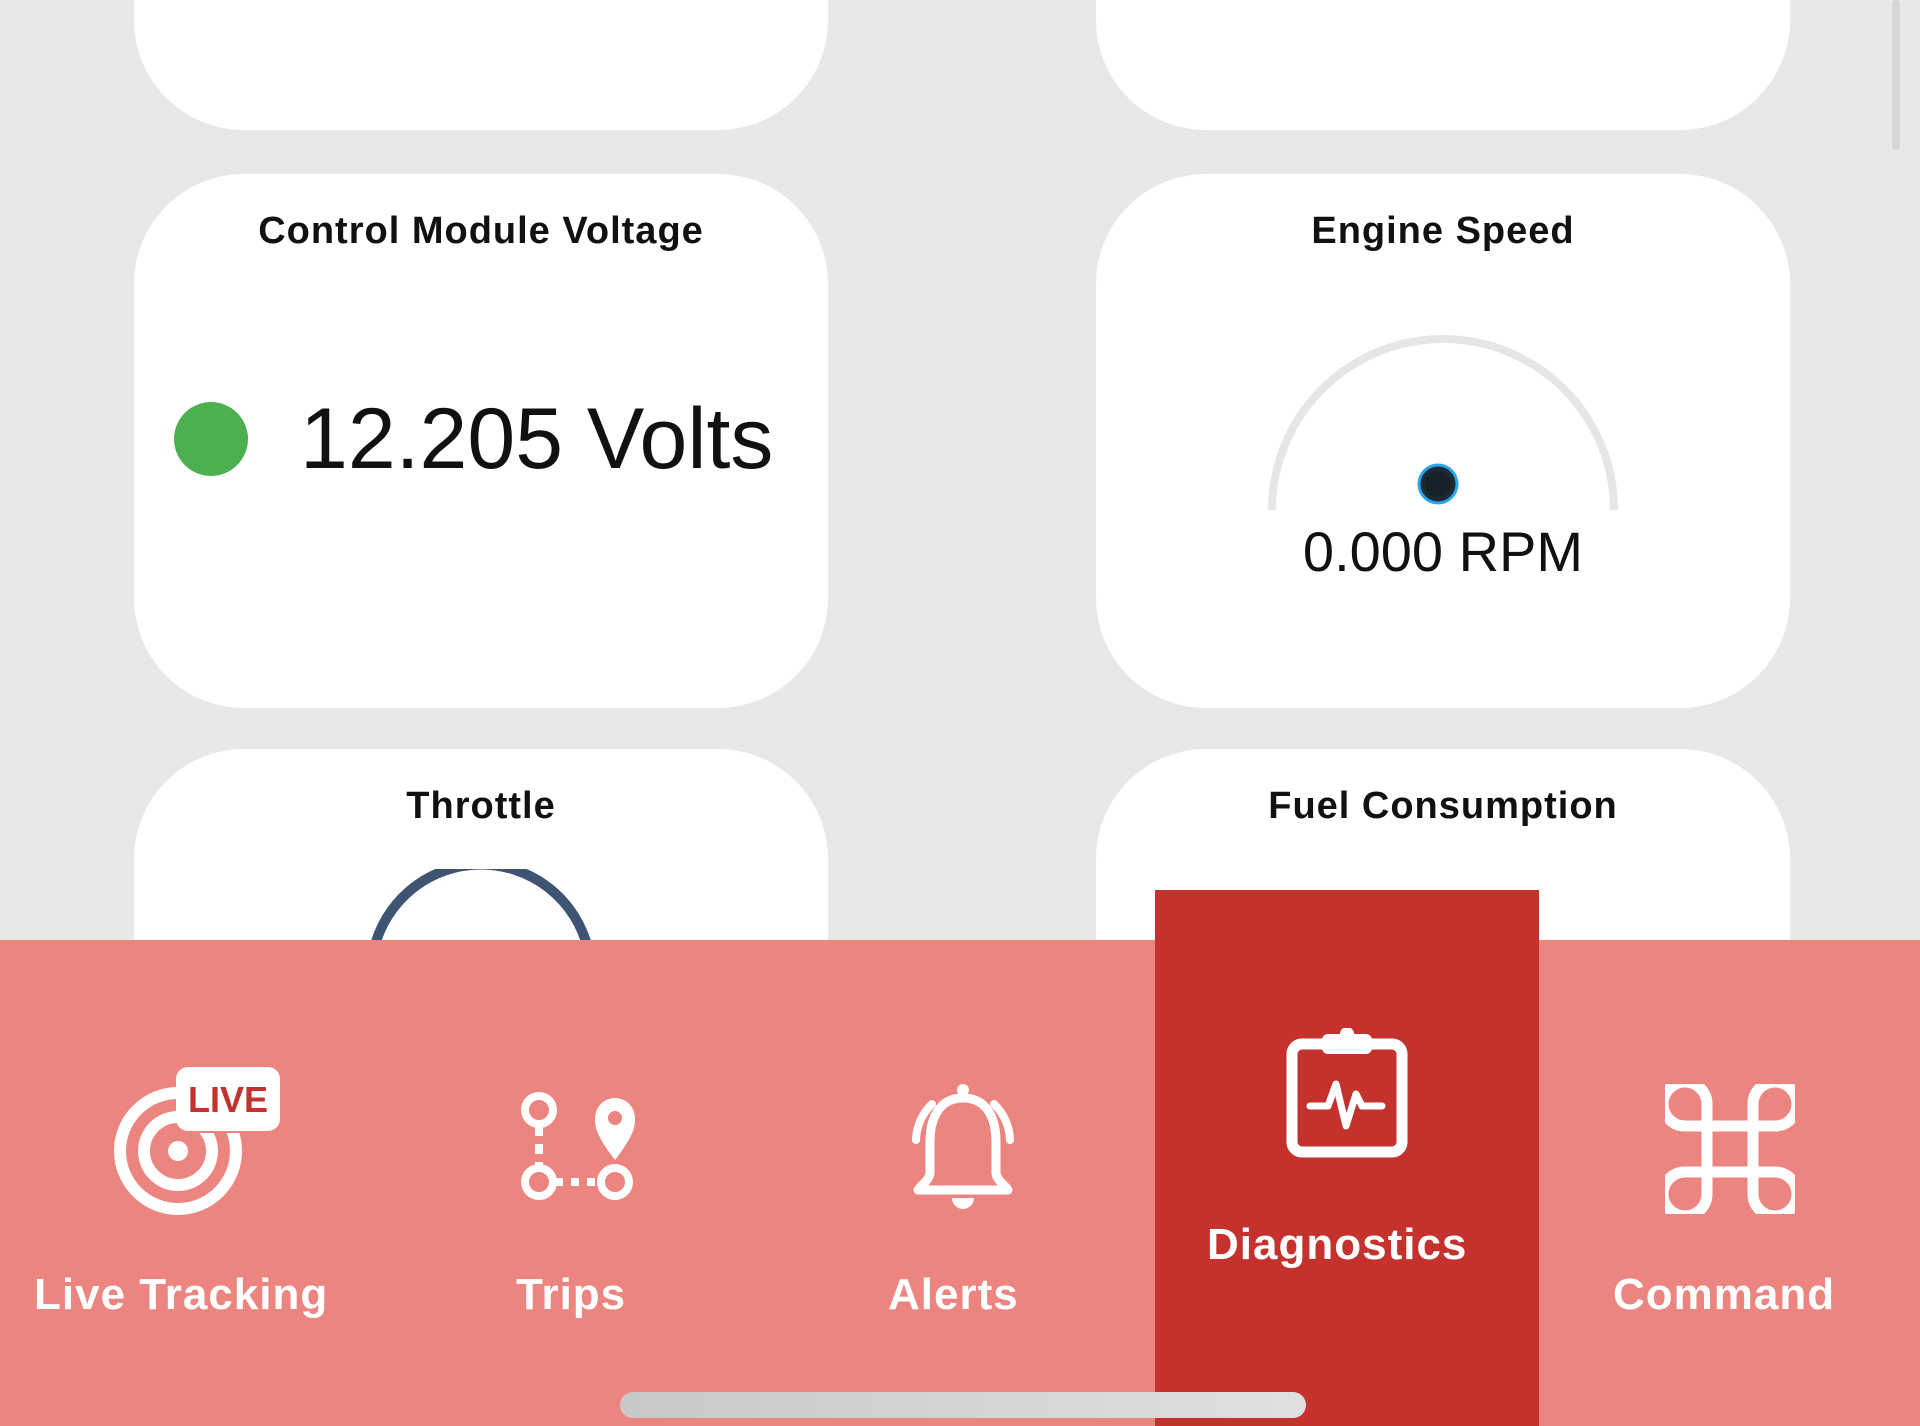 The width and height of the screenshot is (1920, 1426). What do you see at coordinates (1730, 1149) in the screenshot?
I see `command-icon` at bounding box center [1730, 1149].